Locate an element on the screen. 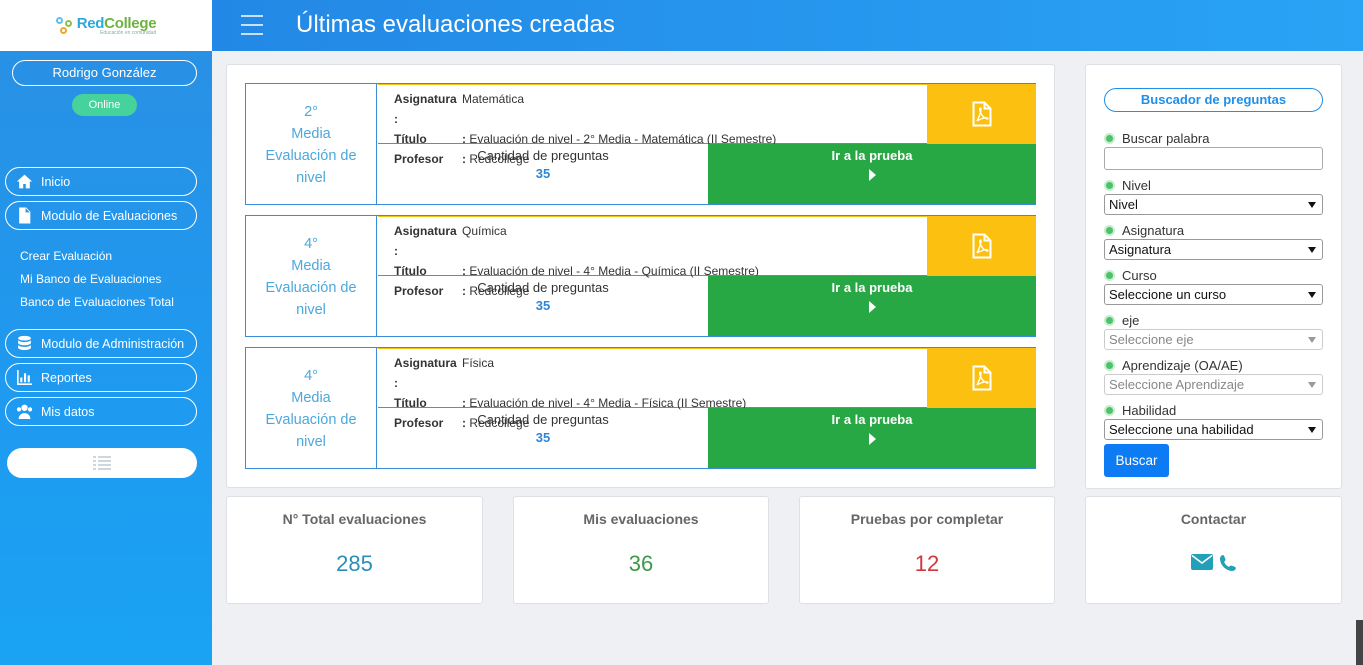  stat-card-mis-evaluaciones: Mis evaluaciones 36 is located at coordinates (641, 550).